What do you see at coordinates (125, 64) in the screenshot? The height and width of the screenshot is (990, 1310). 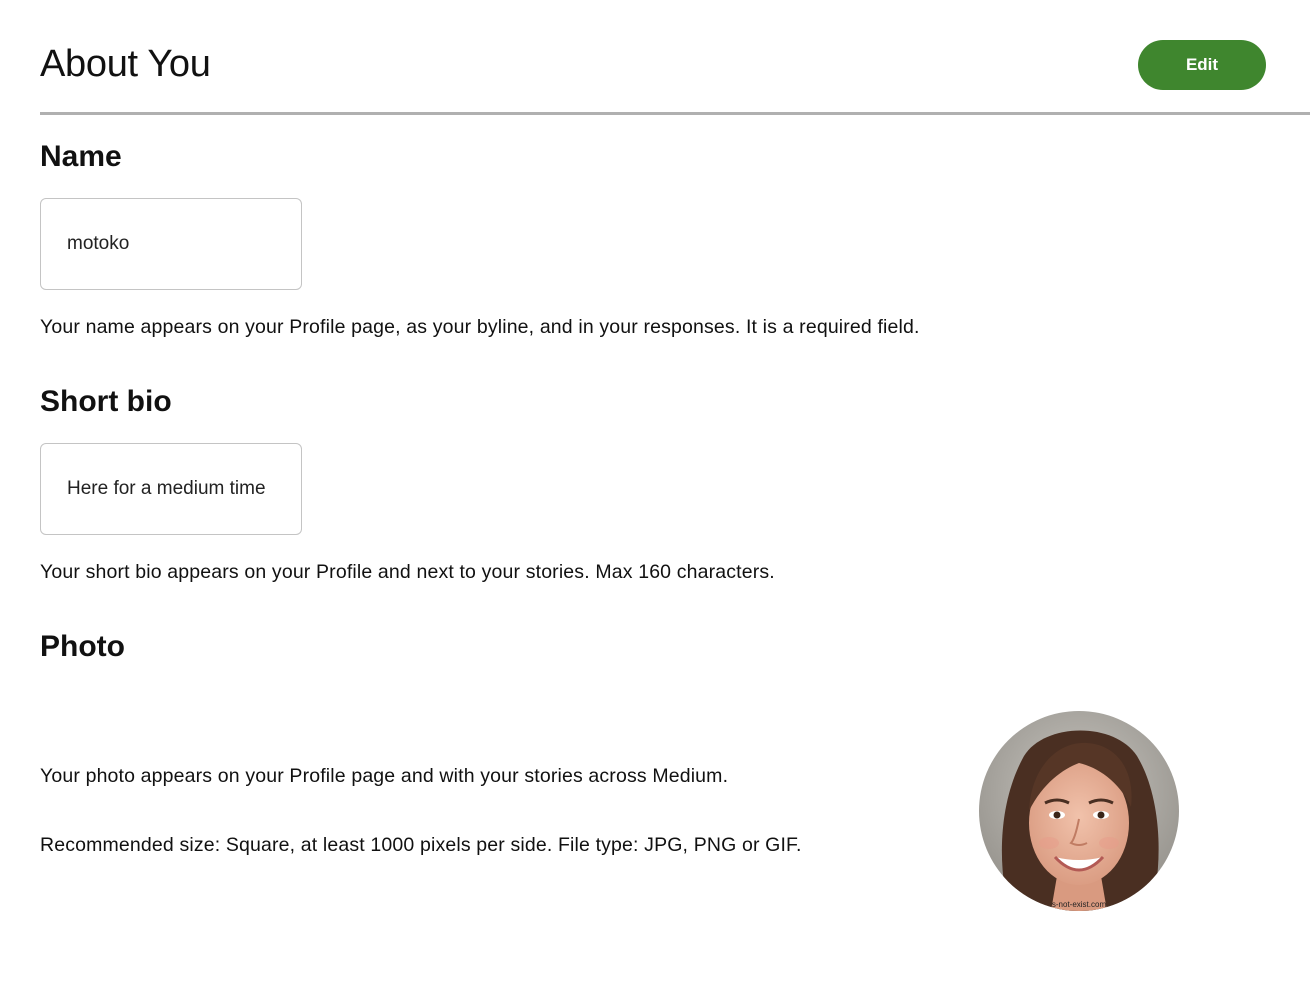 I see `page-title: About You` at bounding box center [125, 64].